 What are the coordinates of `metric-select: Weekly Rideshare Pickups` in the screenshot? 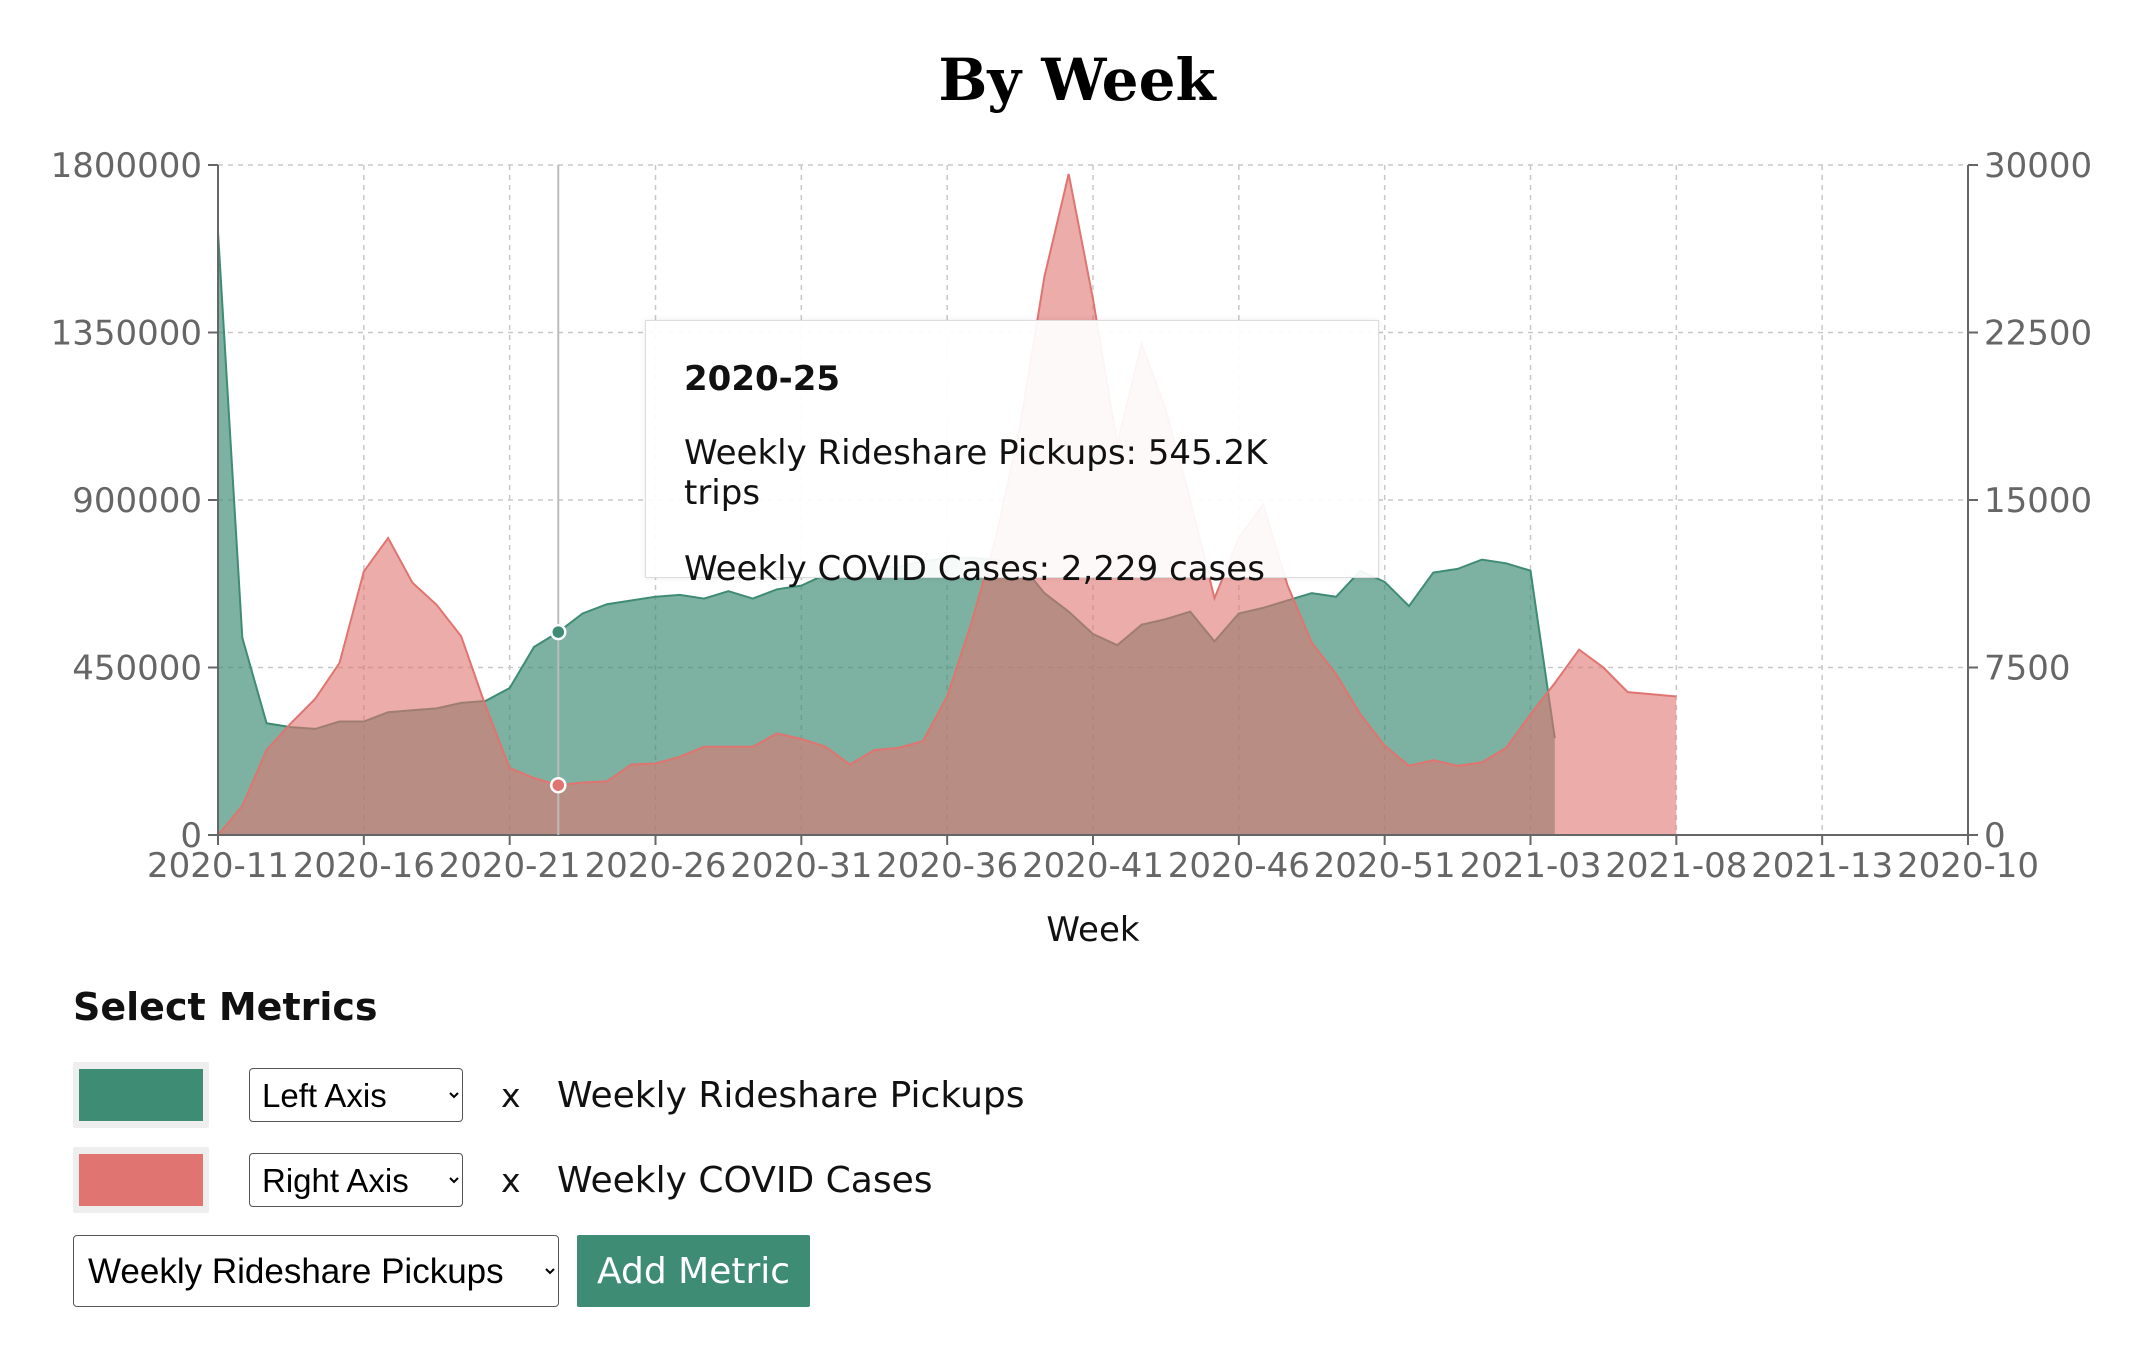 It's located at (316, 1271).